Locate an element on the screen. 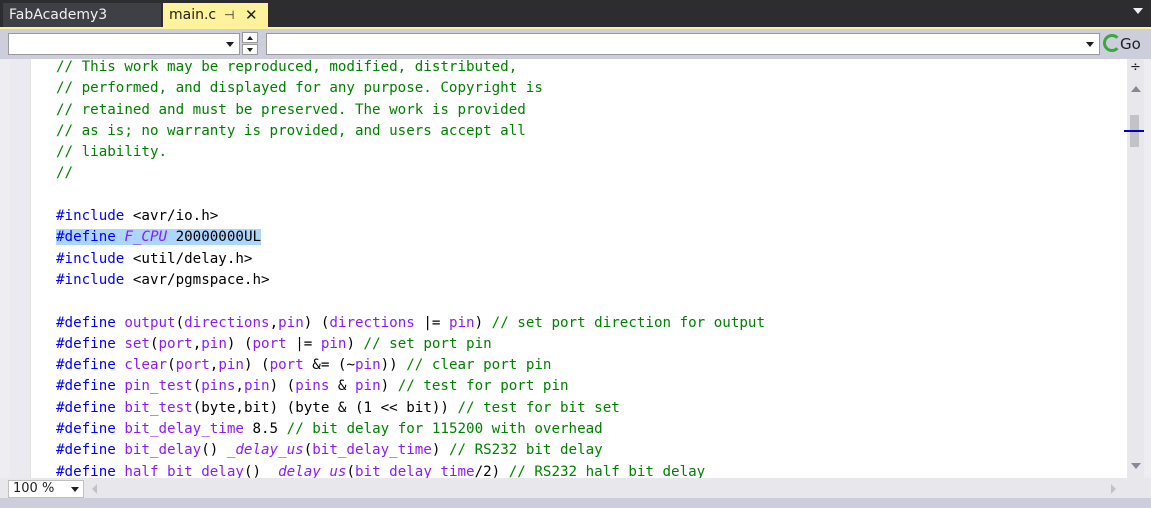 The height and width of the screenshot is (508, 1151). go-button: Go is located at coordinates (1125, 44).